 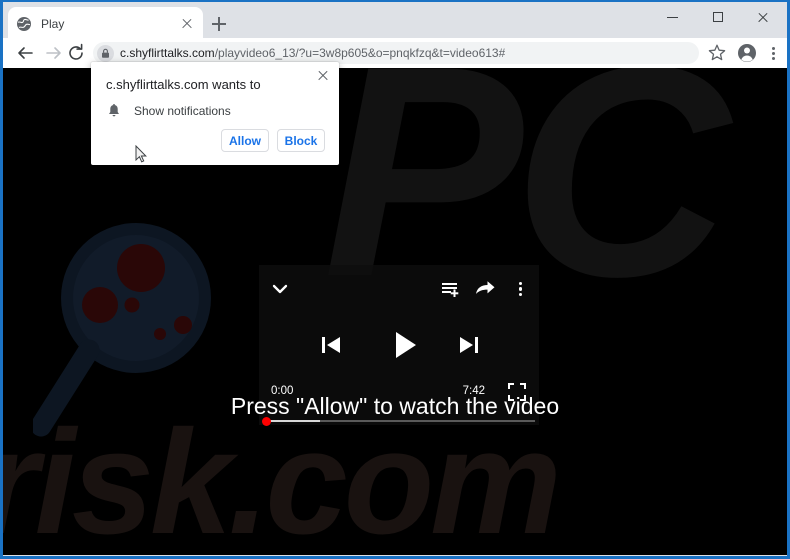 I want to click on globe-icon, so click(x=24, y=24).